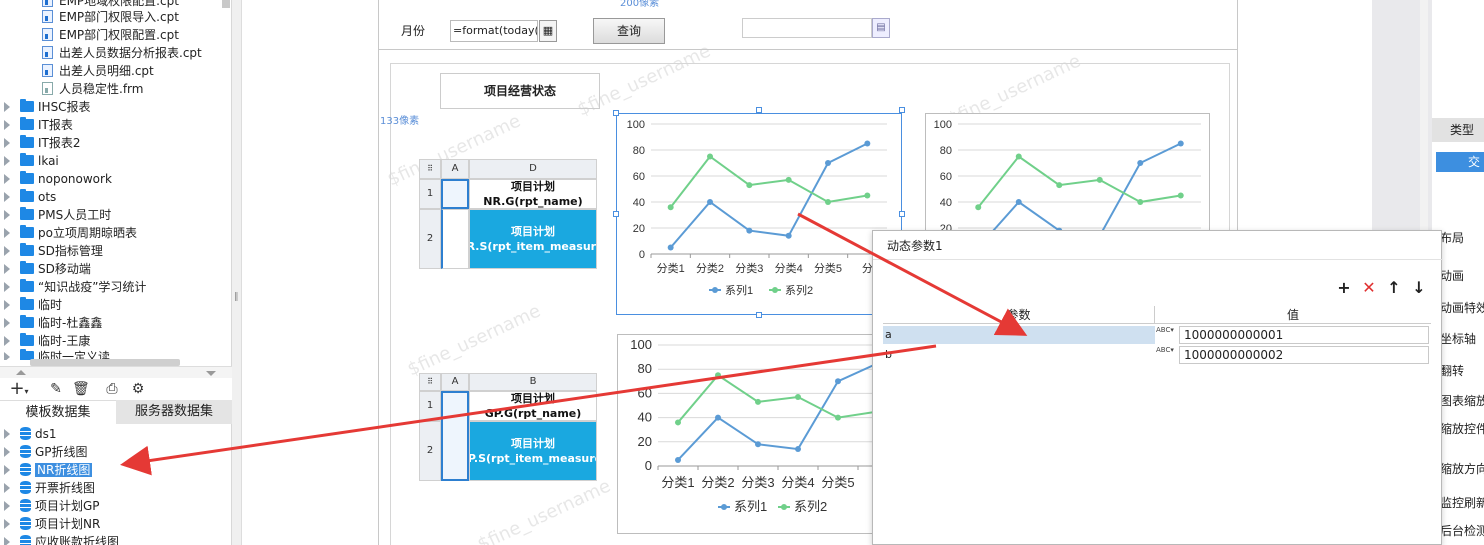  I want to click on move-up-icon: ↑, so click(1394, 288).